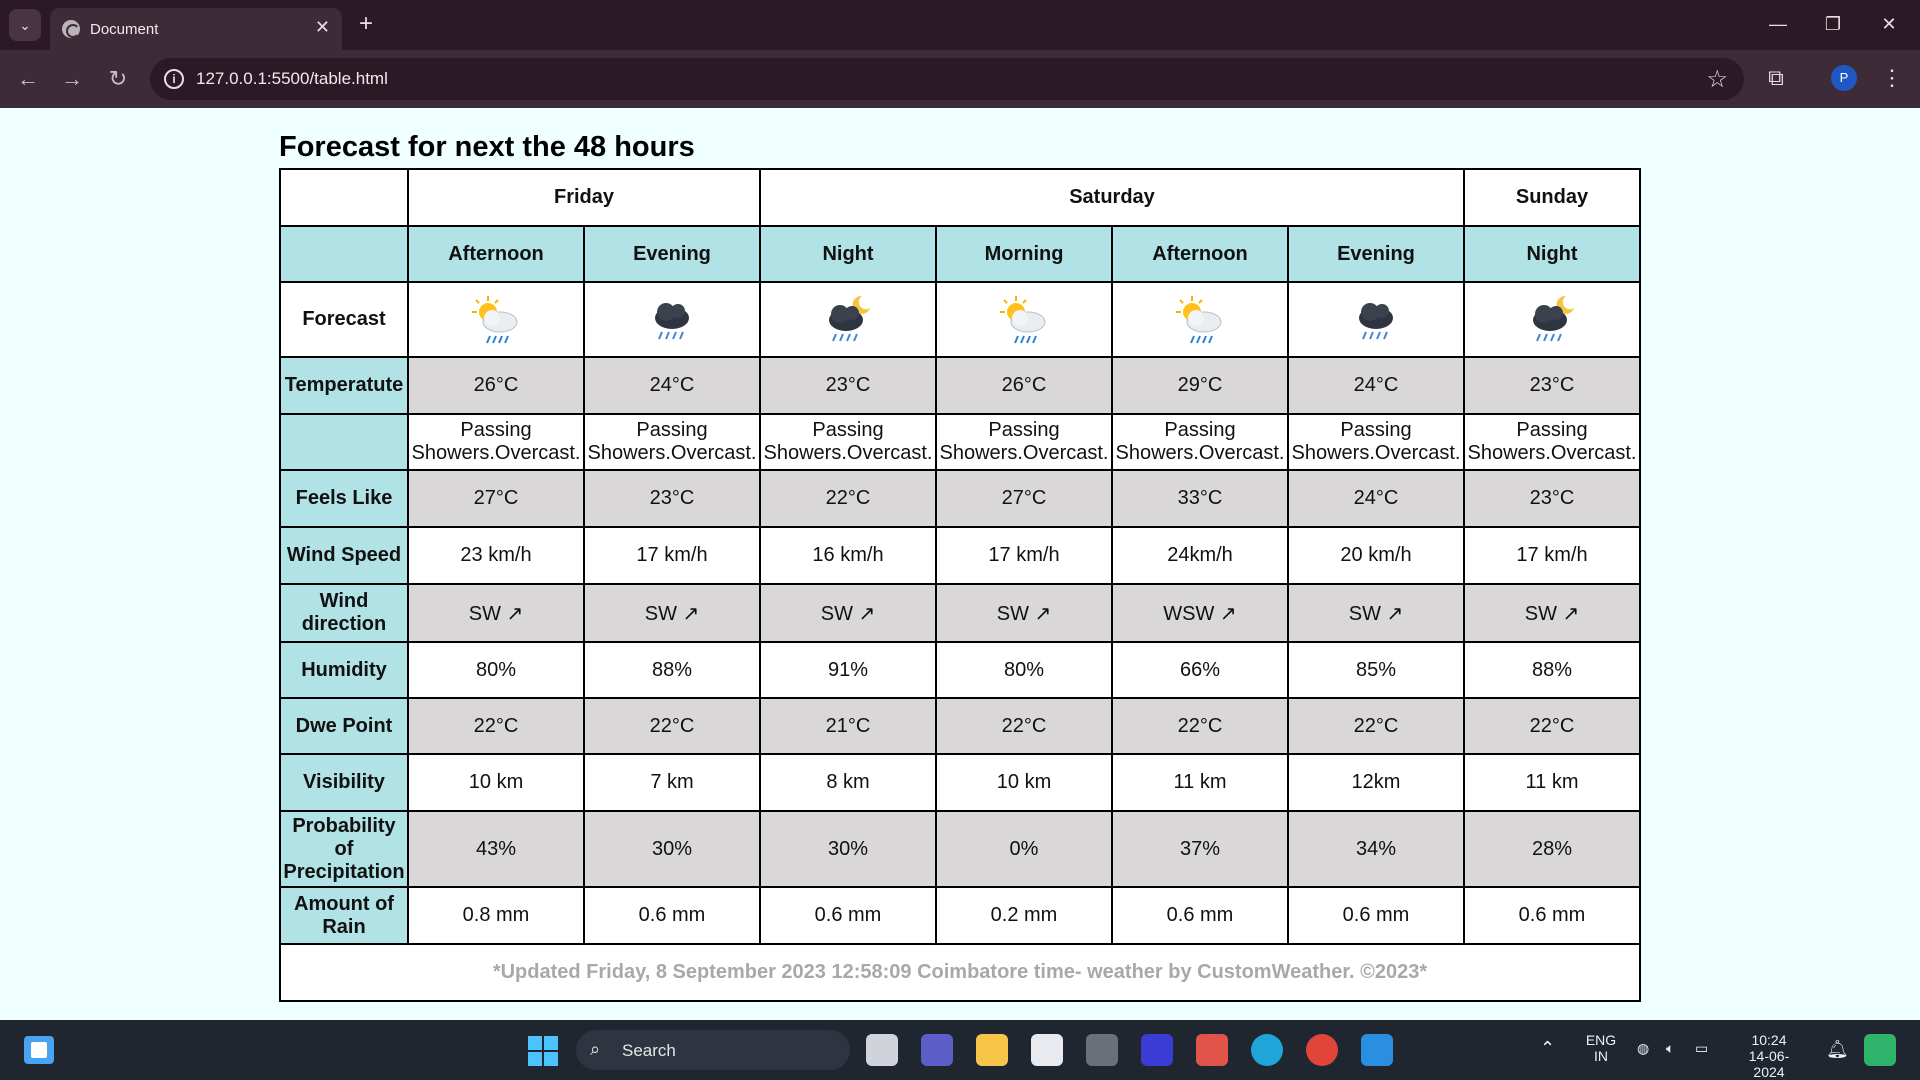 This screenshot has width=1920, height=1080. I want to click on windows-start-icon, so click(543, 1051).